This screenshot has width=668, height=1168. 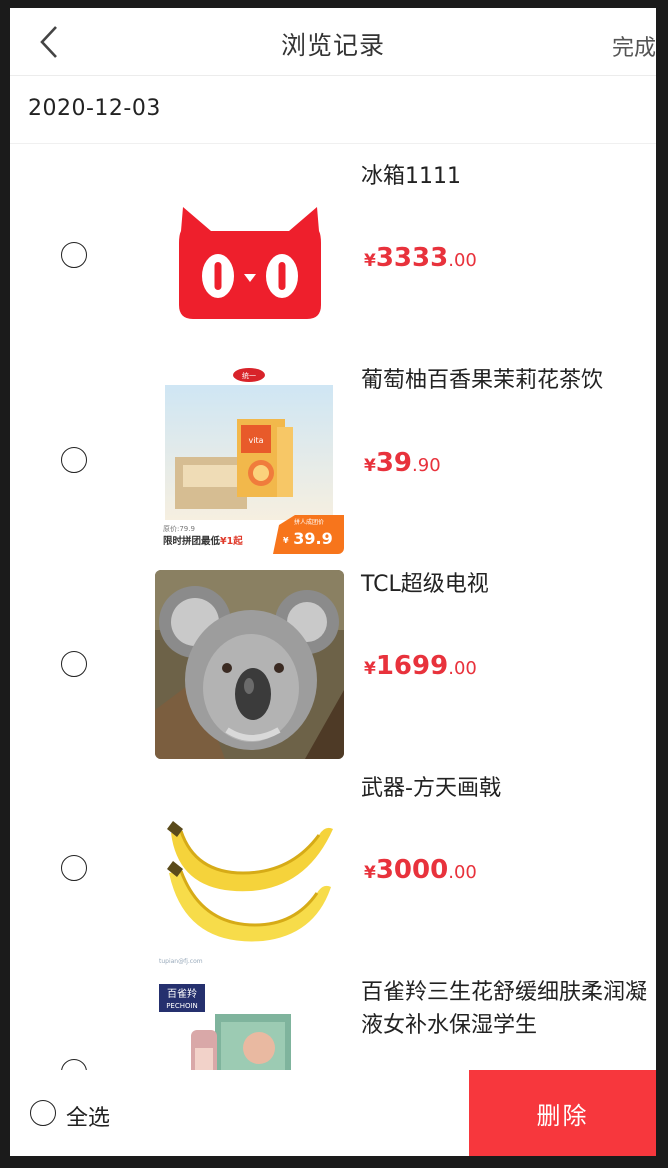 What do you see at coordinates (179, 529) in the screenshot?
I see `original-price-text: 原价:79.9` at bounding box center [179, 529].